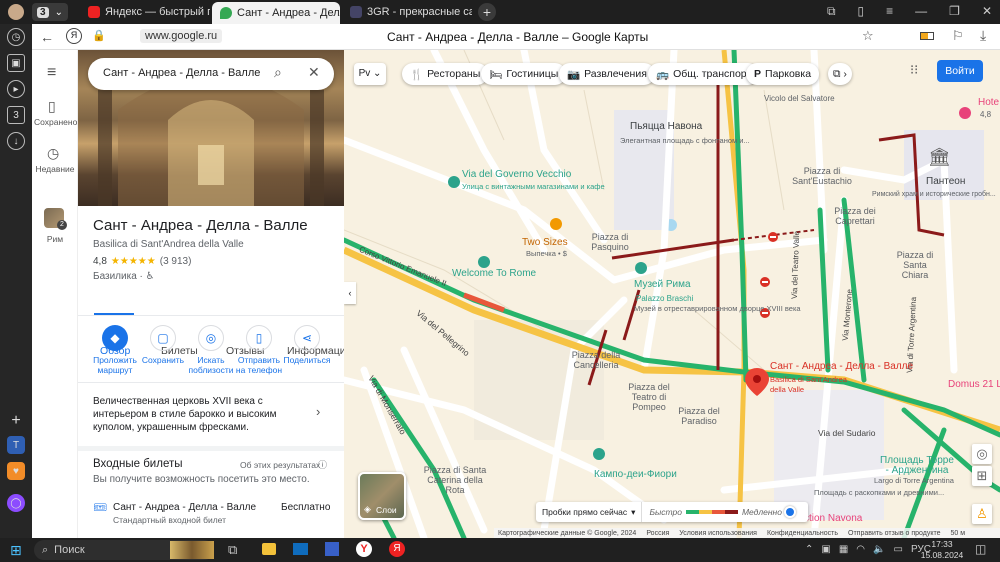 The image size is (1000, 562). What do you see at coordinates (163, 345) in the screenshot?
I see `save-button: ▢ Сохранить` at bounding box center [163, 345].